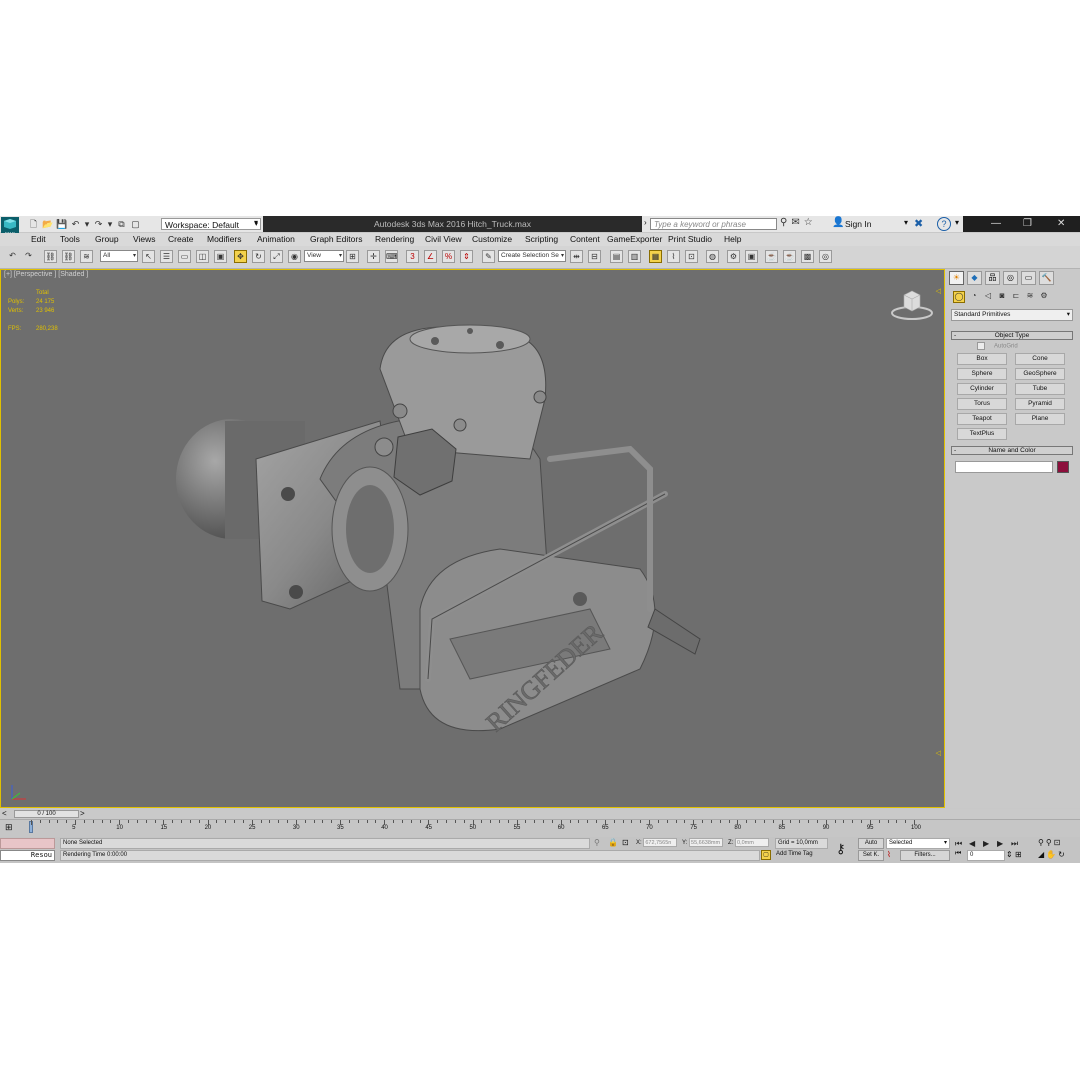 This screenshot has height=1080, width=1080. I want to click on mini-curve-editor-icon: ⊞, so click(9, 827).